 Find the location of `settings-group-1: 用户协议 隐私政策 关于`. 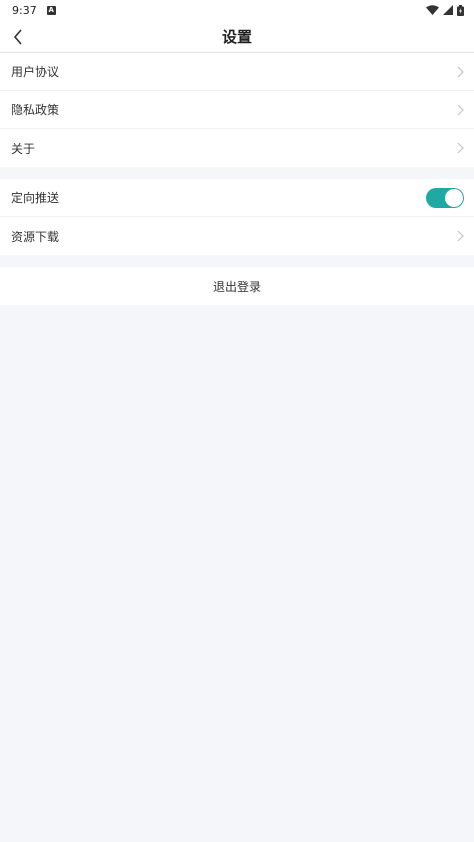

settings-group-1: 用户协议 隐私政策 关于 is located at coordinates (237, 110).